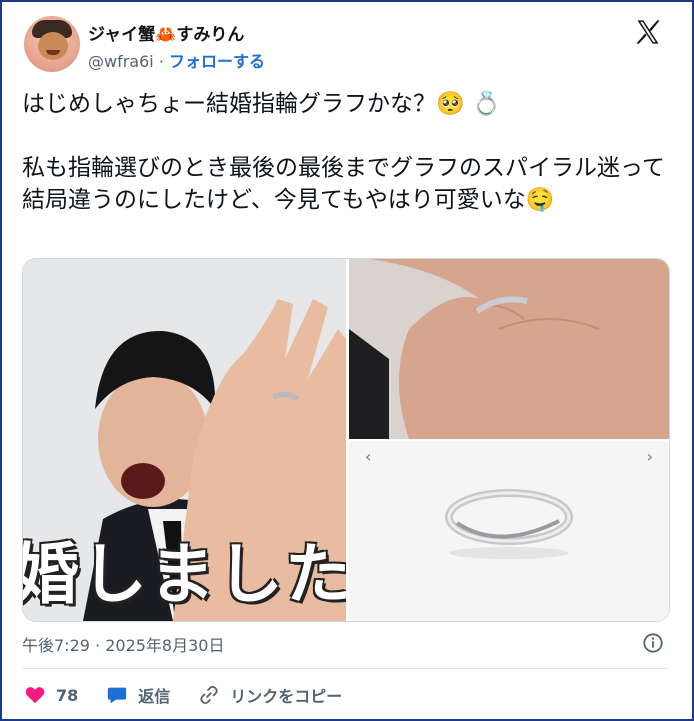 This screenshot has width=694, height=721. Describe the element at coordinates (653, 643) in the screenshot. I see `info-icon` at that location.